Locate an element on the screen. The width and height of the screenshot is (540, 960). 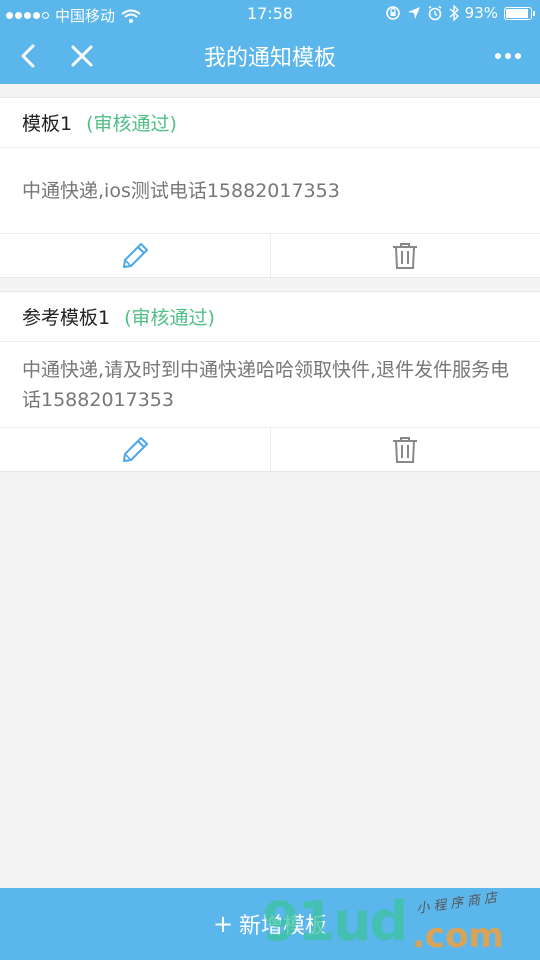
header: 中国移动 17:58 93% 我的通知模板 is located at coordinates (270, 42).